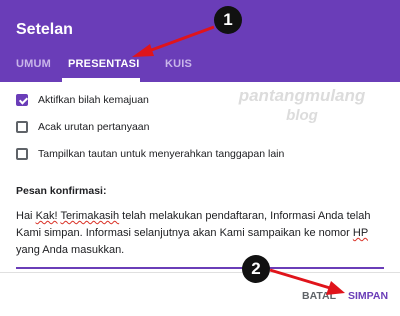  I want to click on annotation-marker-1: 1, so click(228, 20).